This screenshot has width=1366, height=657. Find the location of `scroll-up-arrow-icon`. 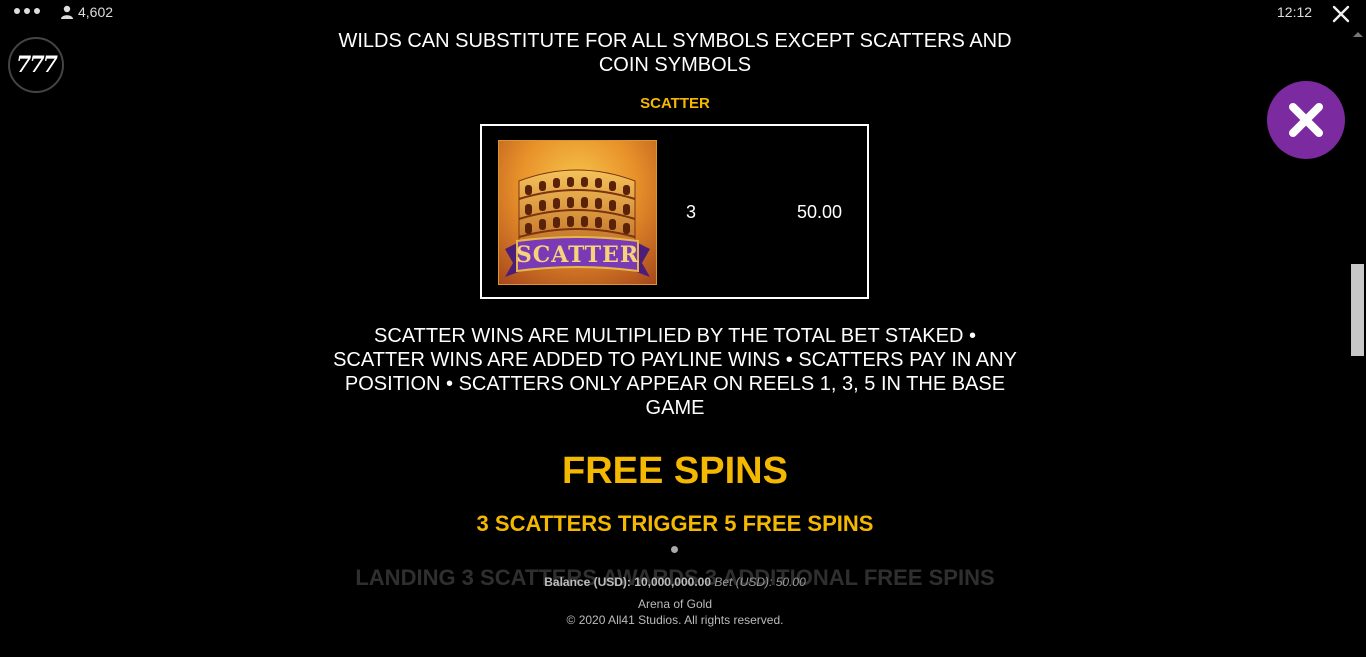

scroll-up-arrow-icon is located at coordinates (1358, 34).